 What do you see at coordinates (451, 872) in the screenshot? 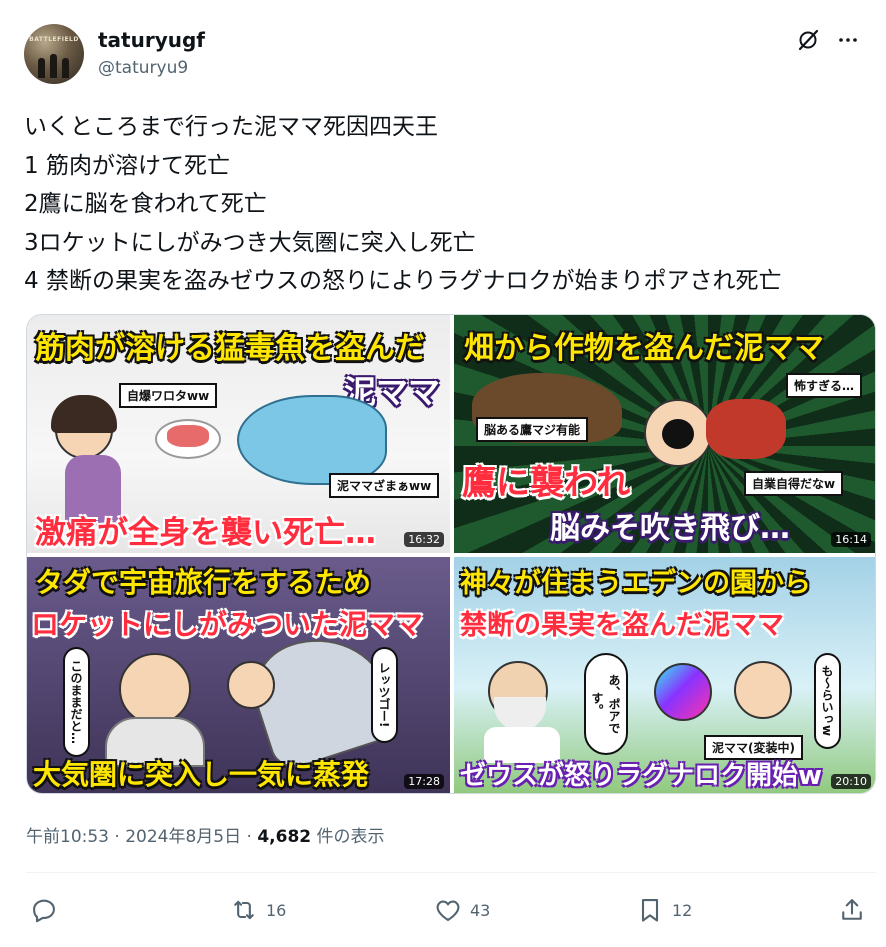
I see `divider` at bounding box center [451, 872].